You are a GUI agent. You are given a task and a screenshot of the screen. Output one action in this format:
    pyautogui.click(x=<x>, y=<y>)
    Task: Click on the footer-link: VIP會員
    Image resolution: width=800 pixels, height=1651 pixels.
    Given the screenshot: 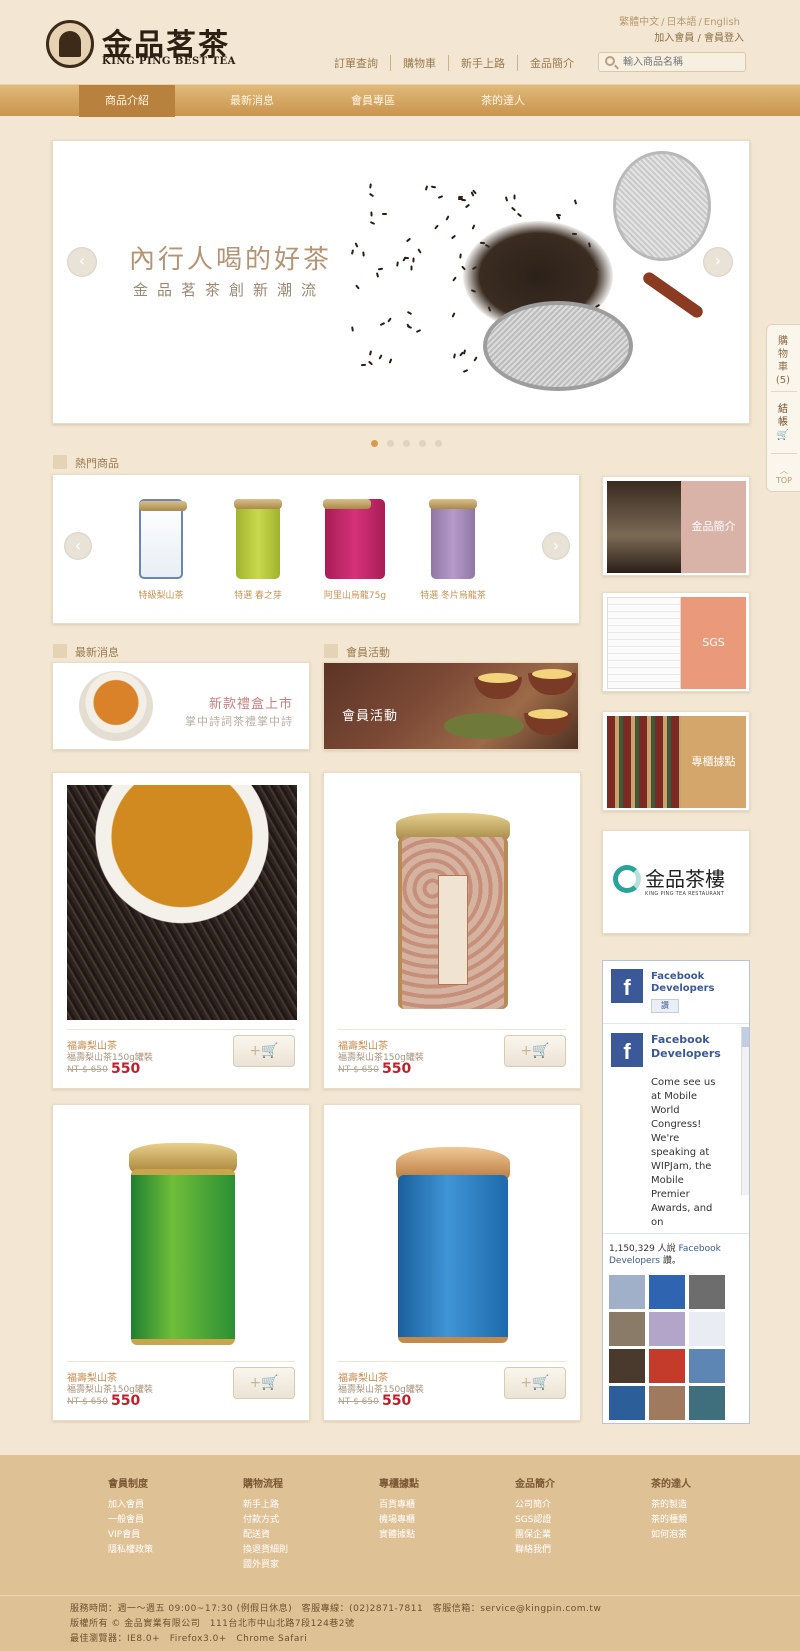 What is the action you would take?
    pyautogui.click(x=130, y=1535)
    